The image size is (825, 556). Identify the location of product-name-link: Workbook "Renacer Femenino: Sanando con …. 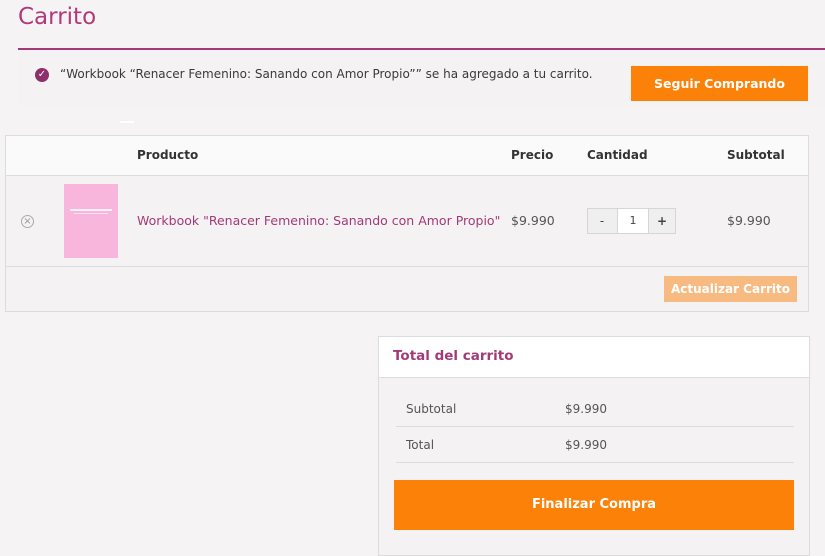
(318, 220).